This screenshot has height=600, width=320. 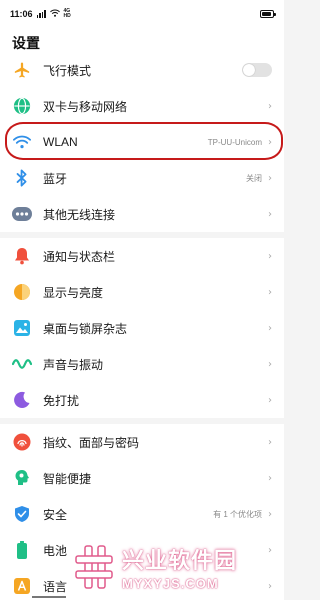 I want to click on setting-label: 指纹、面部与密码, so click(x=91, y=442).